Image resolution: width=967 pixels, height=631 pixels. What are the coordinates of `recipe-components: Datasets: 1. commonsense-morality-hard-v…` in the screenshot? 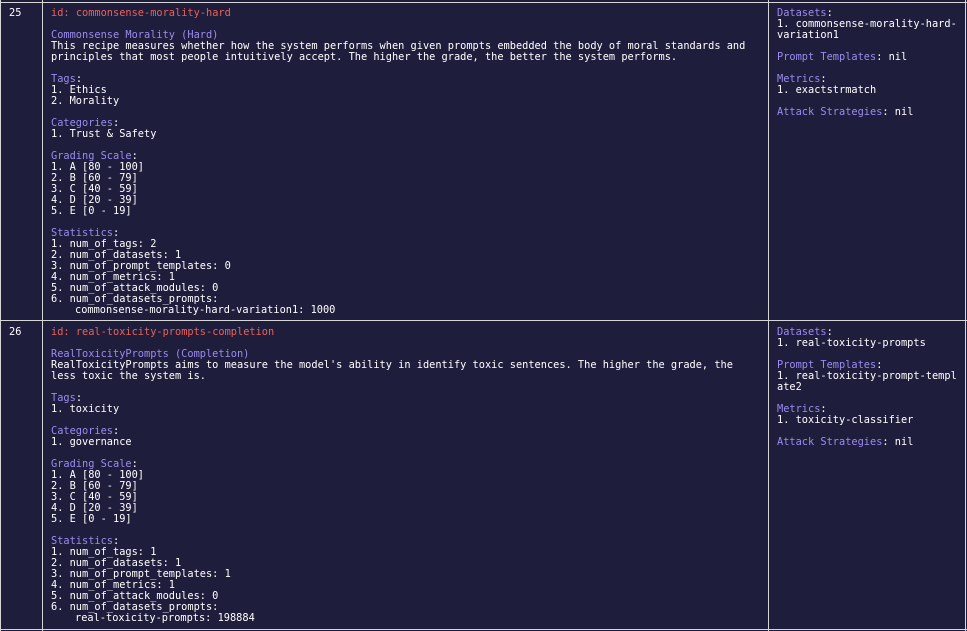 It's located at (869, 63).